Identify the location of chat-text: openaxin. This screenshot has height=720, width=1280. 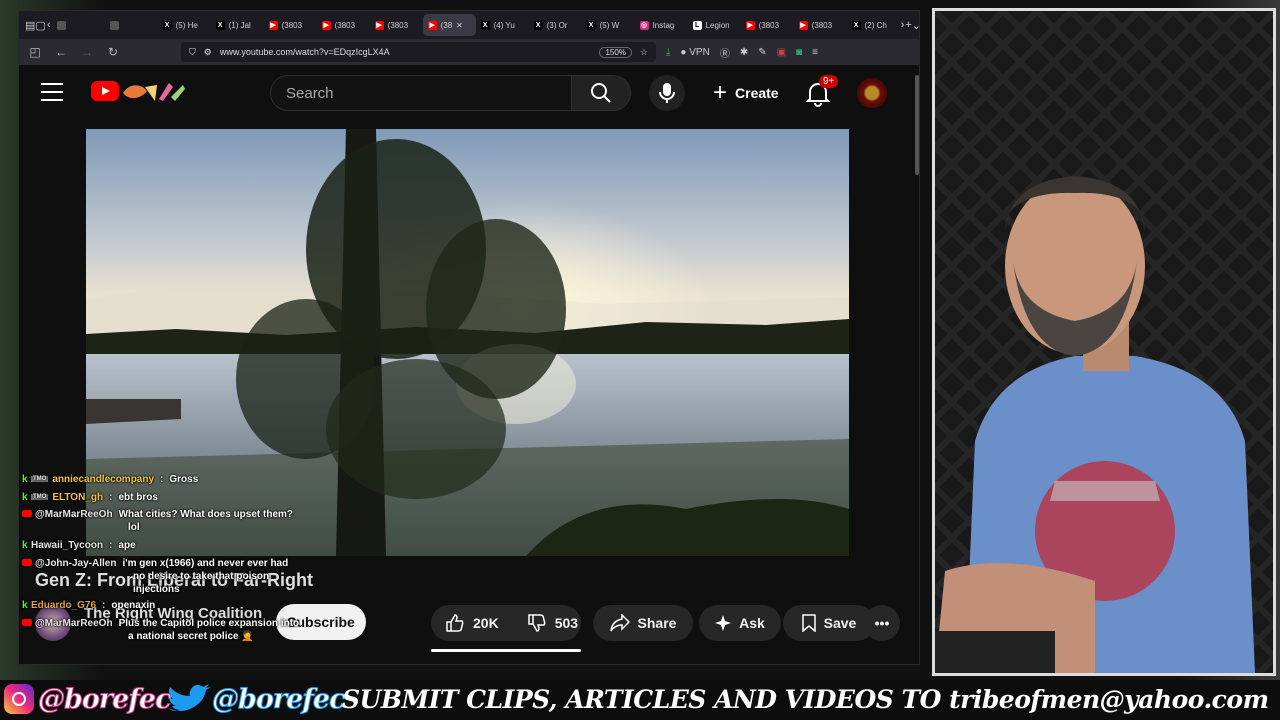
(133, 605).